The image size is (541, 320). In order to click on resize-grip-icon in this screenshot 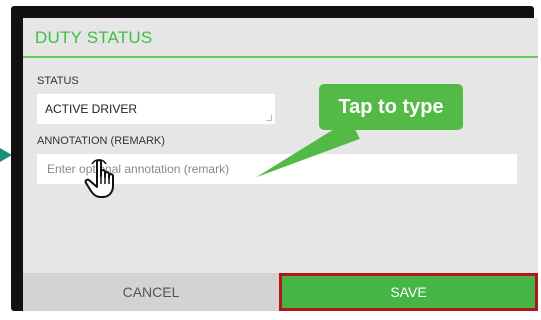, I will do `click(269, 118)`.